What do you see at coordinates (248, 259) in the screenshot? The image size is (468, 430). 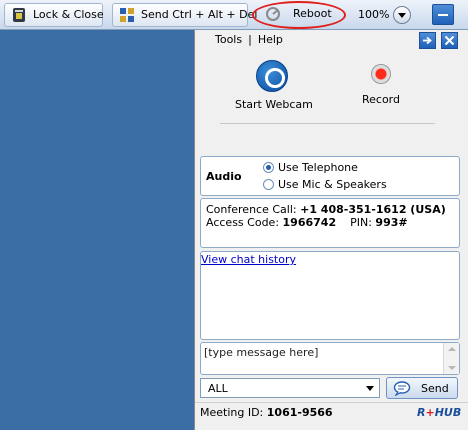 I see `view-chat-history-link: View chat history` at bounding box center [248, 259].